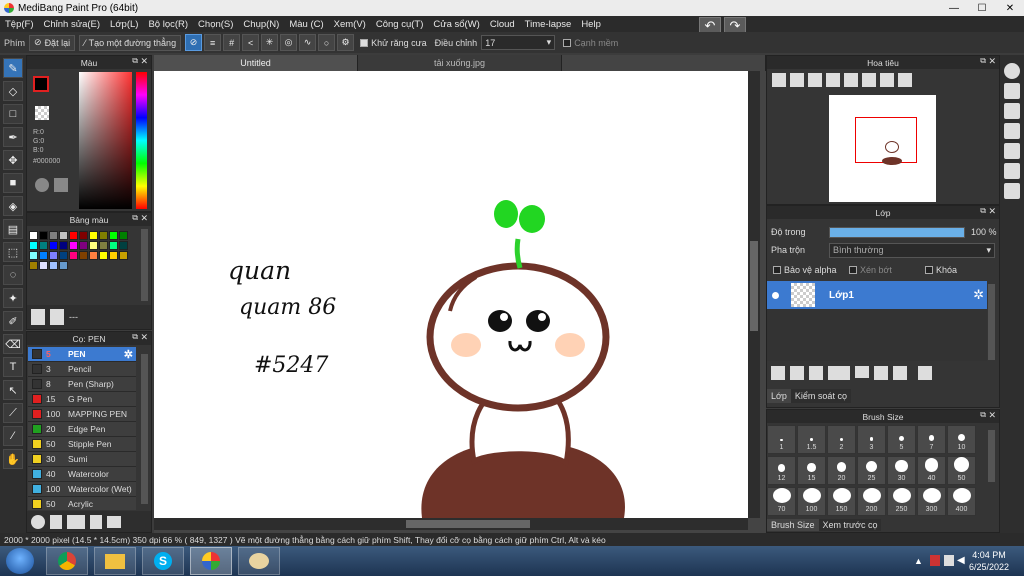  Describe the element at coordinates (213, 42) in the screenshot. I see `parallel-snap-icon: ≡` at that location.